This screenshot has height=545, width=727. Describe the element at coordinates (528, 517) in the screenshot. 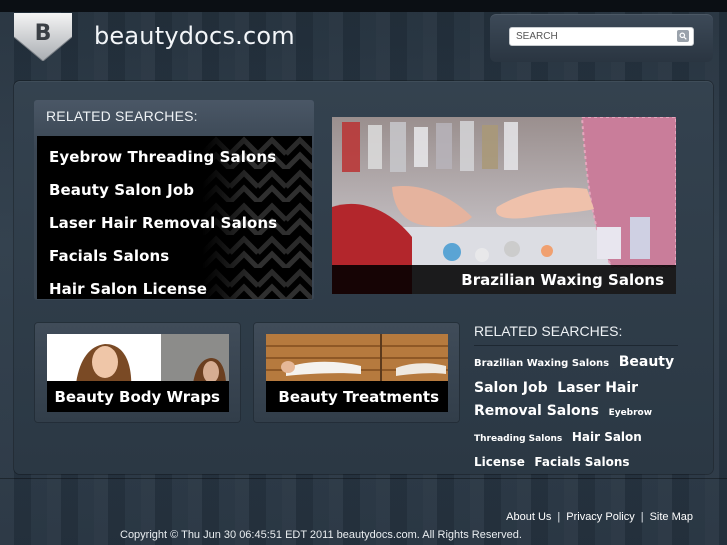

I see `about-us-link: About Us` at that location.